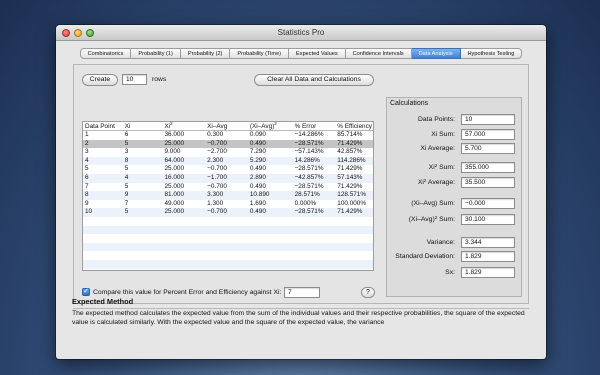 This screenshot has height=375, width=600. Describe the element at coordinates (314, 80) in the screenshot. I see `clear-all-button: Clear All Data and Calculations` at that location.